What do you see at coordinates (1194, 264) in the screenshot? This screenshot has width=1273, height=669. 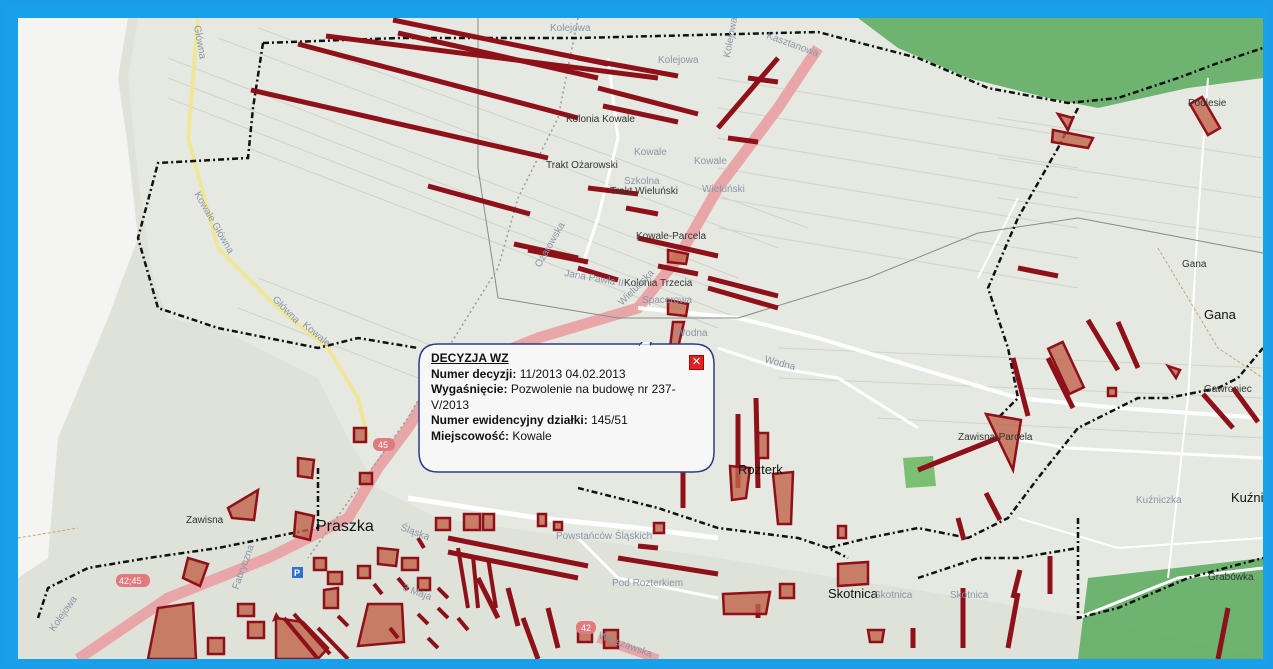 I see `place-label-gana-small: Gana` at bounding box center [1194, 264].